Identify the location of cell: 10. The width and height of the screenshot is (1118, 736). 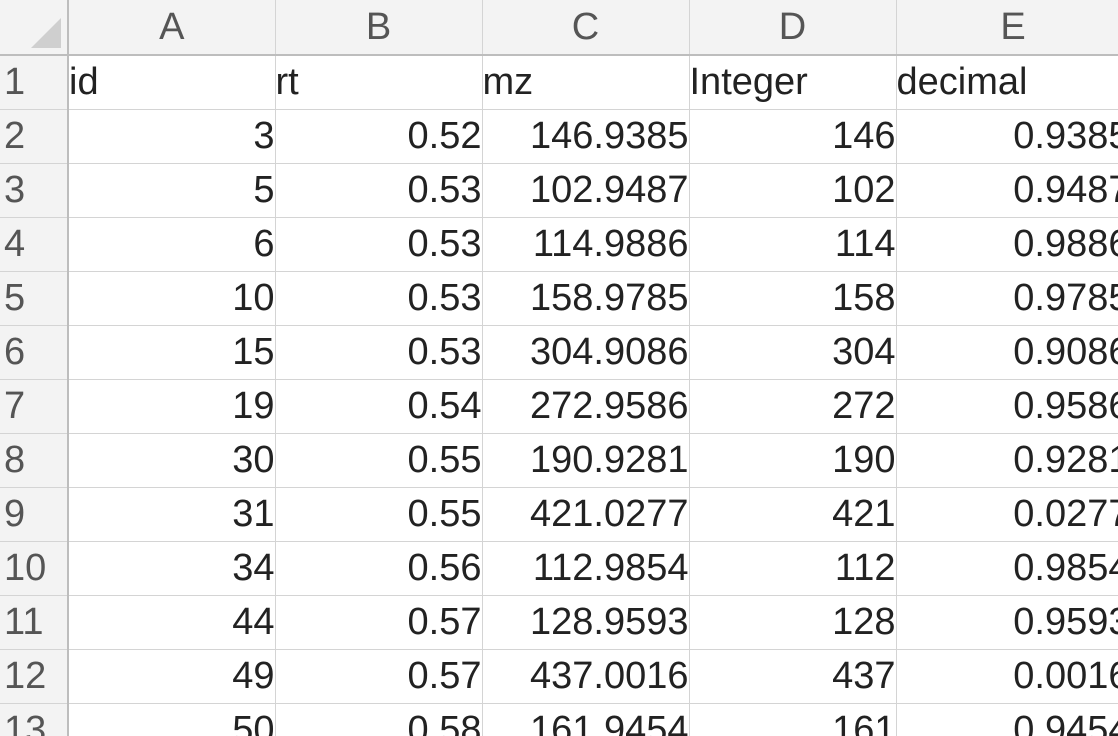
(172, 298).